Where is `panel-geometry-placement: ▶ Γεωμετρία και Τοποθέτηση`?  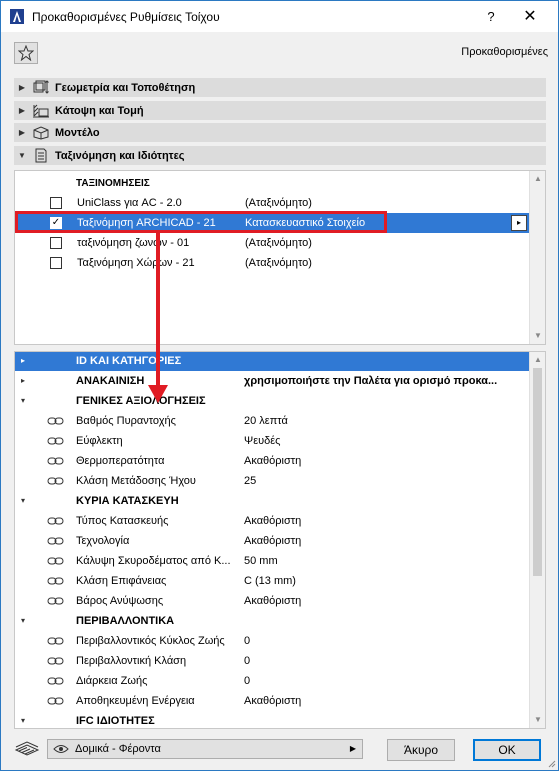 panel-geometry-placement: ▶ Γεωμετρία και Τοποθέτηση is located at coordinates (280, 87).